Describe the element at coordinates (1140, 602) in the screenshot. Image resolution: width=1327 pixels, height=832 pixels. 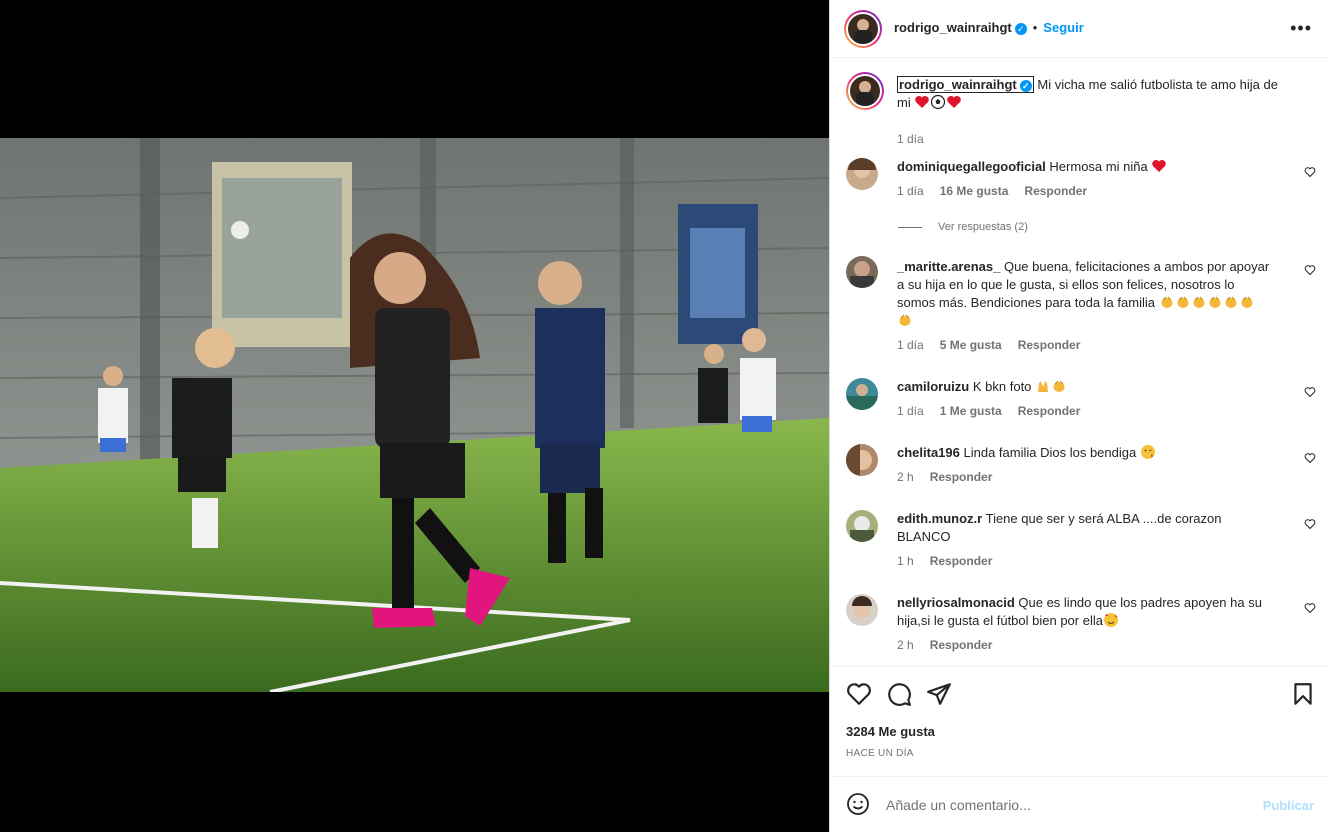
I see `comment-text: Que es lindo que los padres apoyen ha su` at that location.